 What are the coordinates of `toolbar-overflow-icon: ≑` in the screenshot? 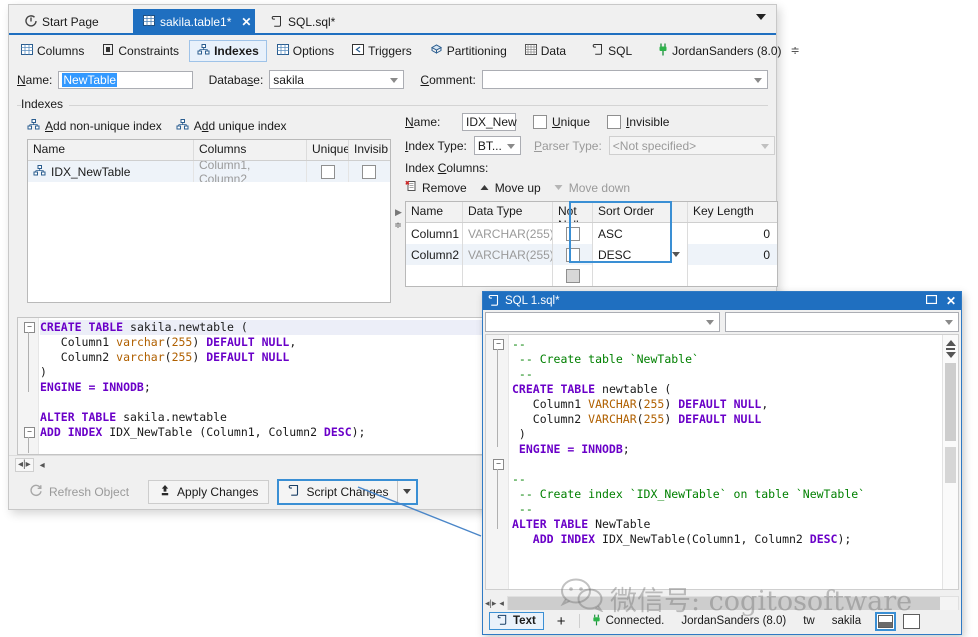 It's located at (795, 50).